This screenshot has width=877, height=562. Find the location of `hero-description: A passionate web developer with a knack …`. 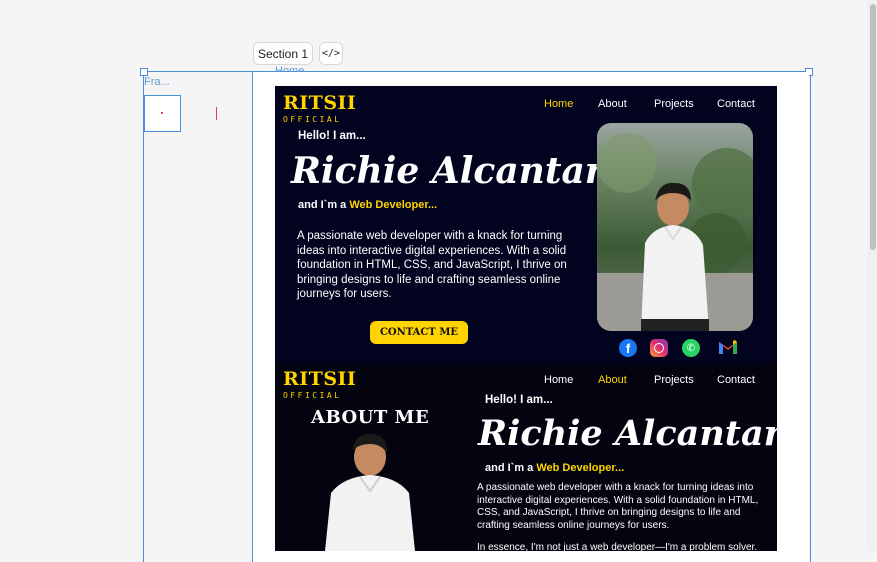

hero-description: A passionate web developer with a knack … is located at coordinates (432, 265).